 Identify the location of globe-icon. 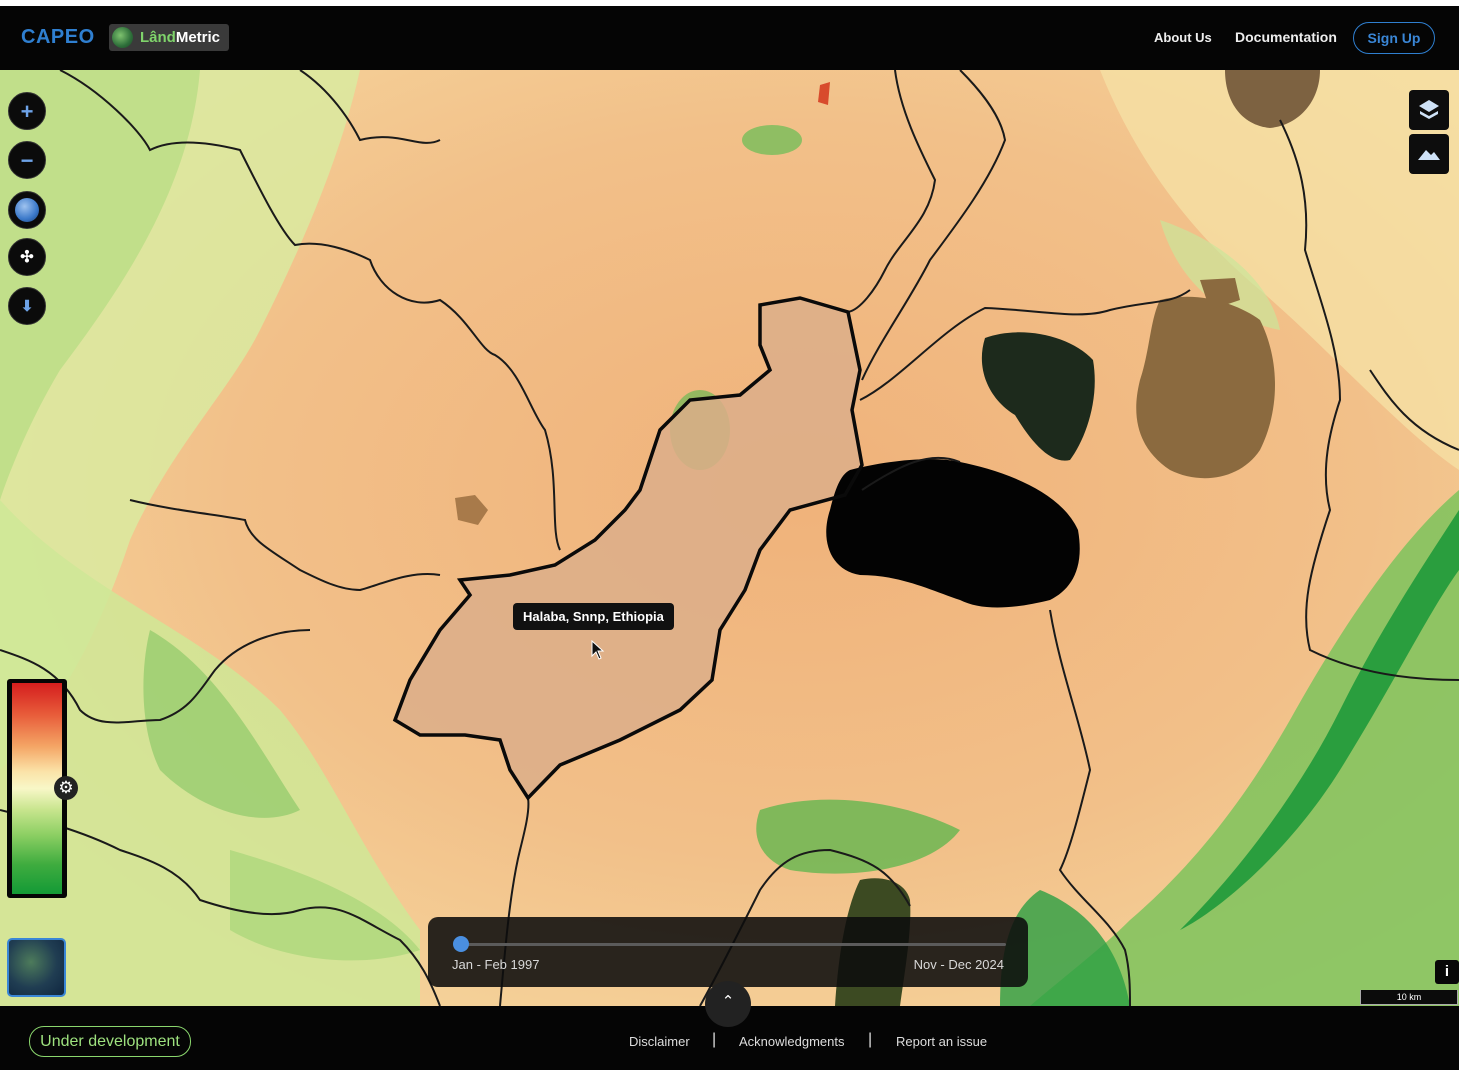
(27, 210).